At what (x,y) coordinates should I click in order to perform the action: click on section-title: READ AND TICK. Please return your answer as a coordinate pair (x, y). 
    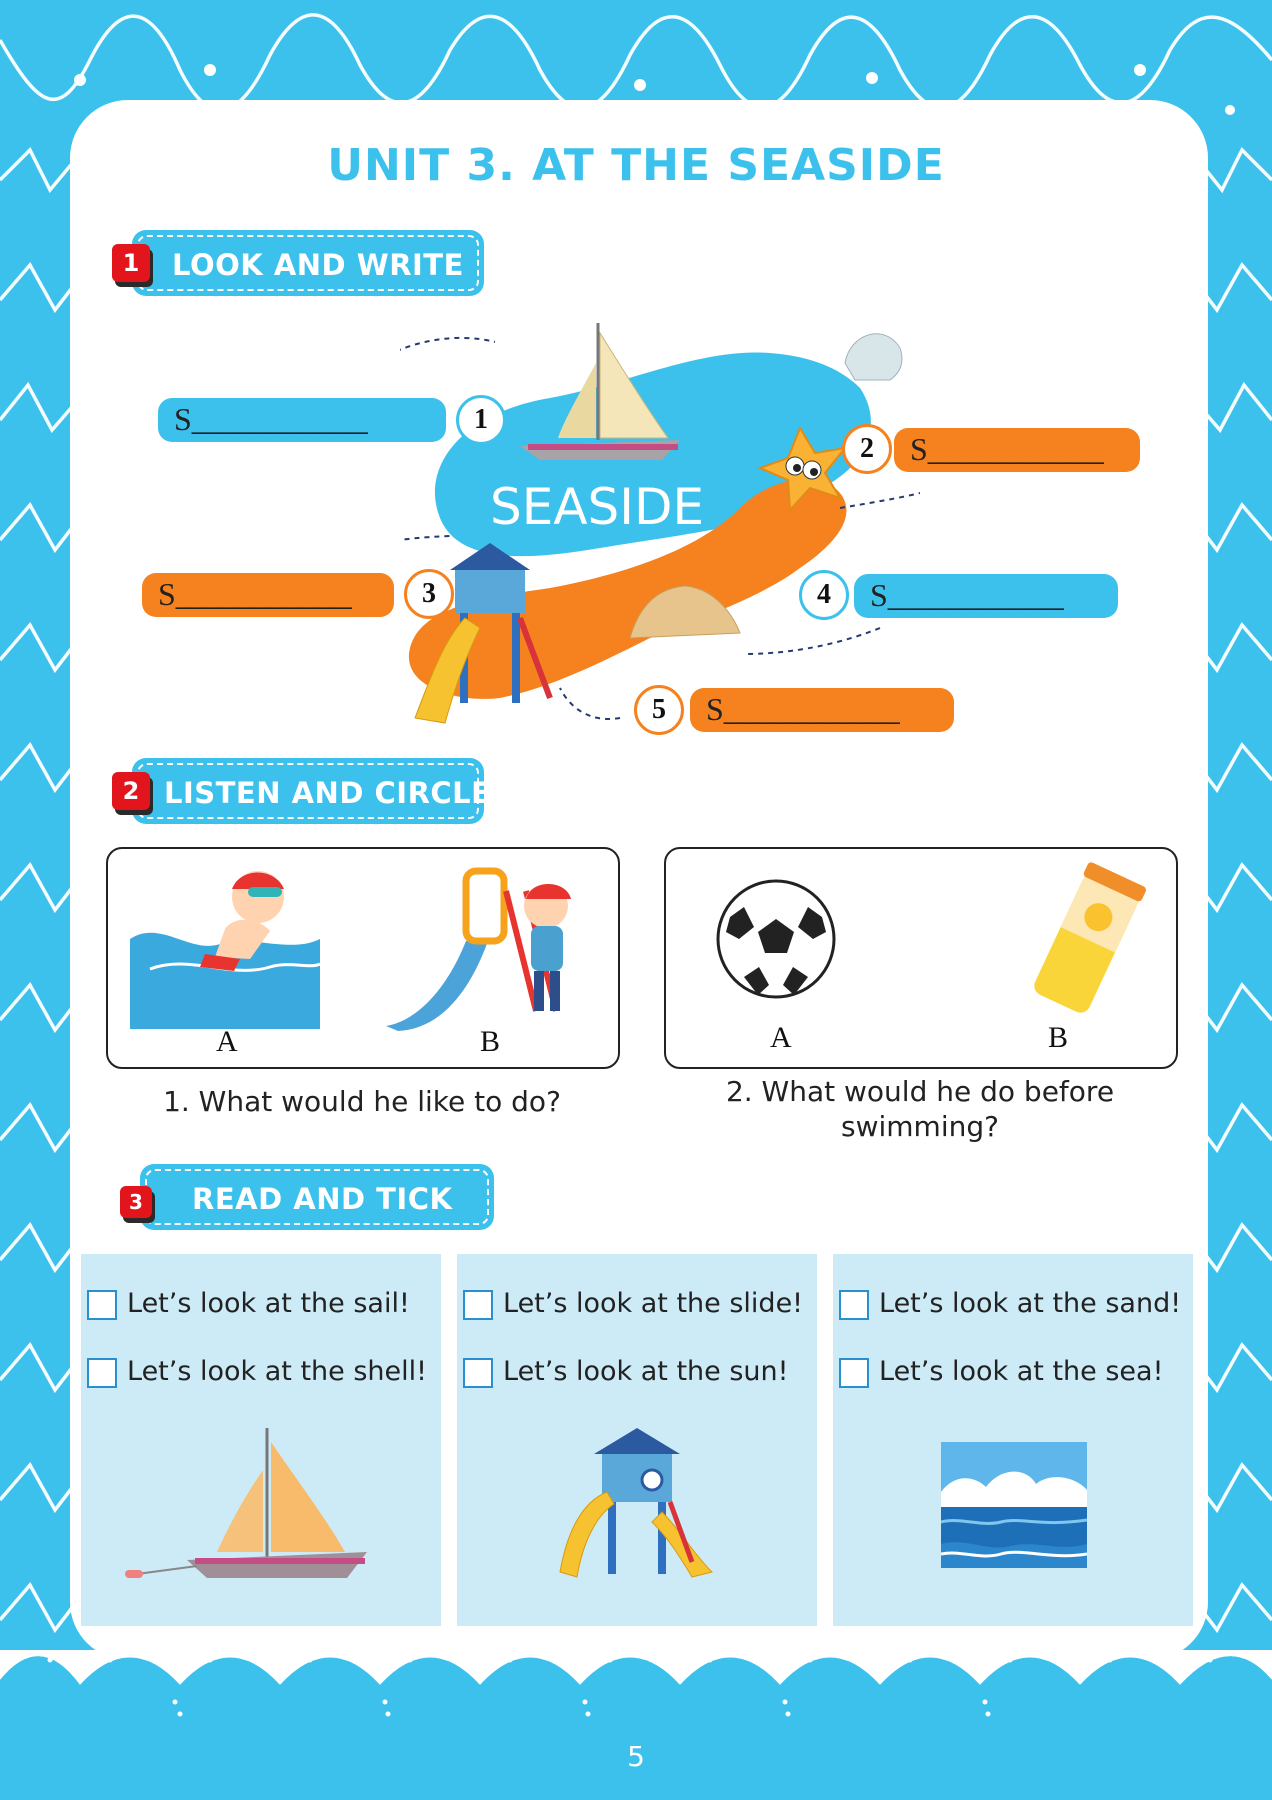
    Looking at the image, I should click on (322, 1199).